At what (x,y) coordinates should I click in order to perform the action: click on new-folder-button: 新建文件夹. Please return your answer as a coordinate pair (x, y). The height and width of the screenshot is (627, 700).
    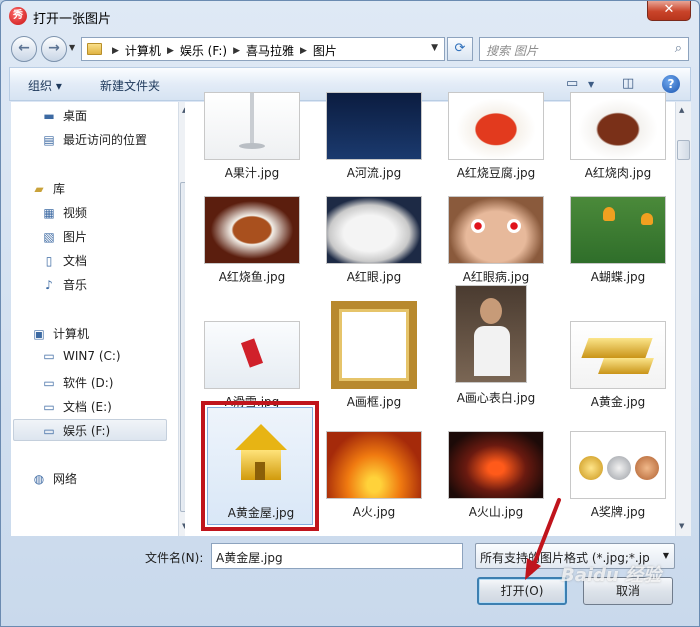
    Looking at the image, I should click on (130, 85).